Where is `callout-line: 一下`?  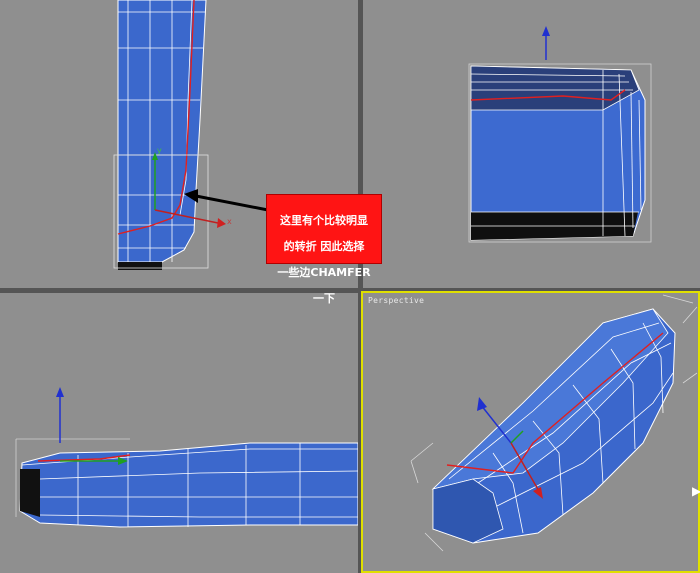 callout-line: 一下 is located at coordinates (324, 298).